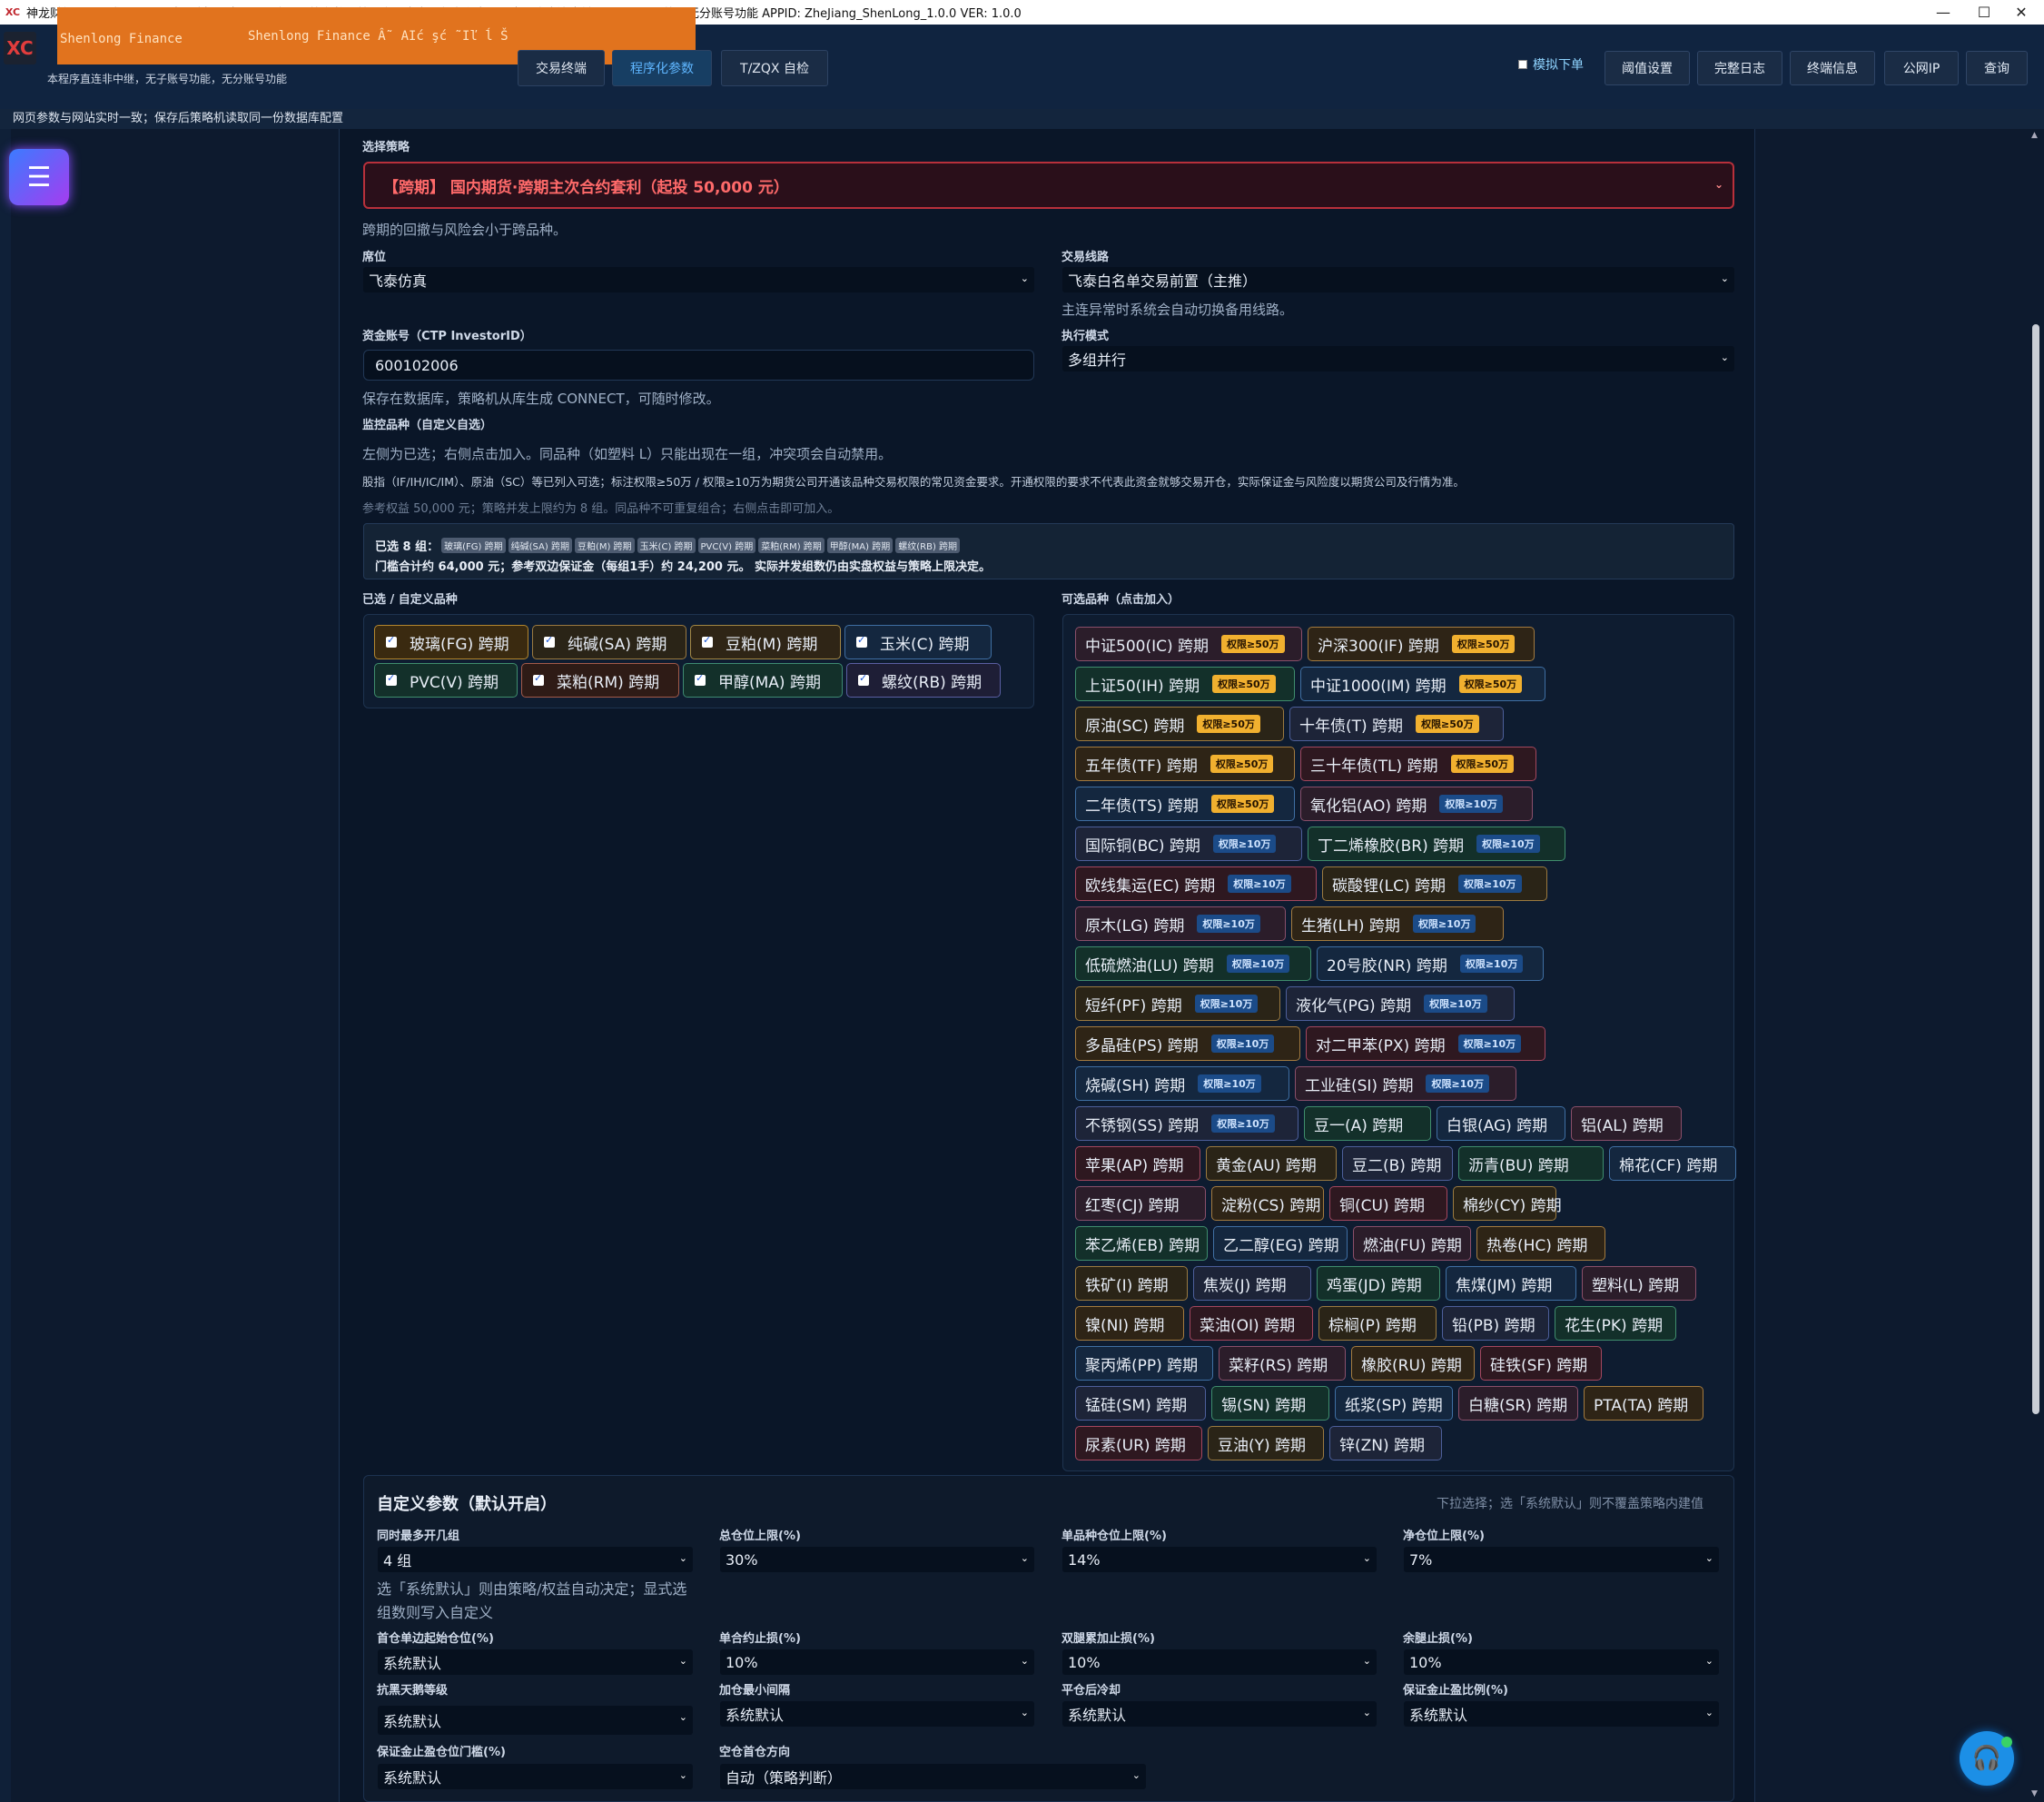 The height and width of the screenshot is (1802, 2044). What do you see at coordinates (1400, 1004) in the screenshot?
I see `available-item: 液化气(PG) 跨期 权限≥10万` at bounding box center [1400, 1004].